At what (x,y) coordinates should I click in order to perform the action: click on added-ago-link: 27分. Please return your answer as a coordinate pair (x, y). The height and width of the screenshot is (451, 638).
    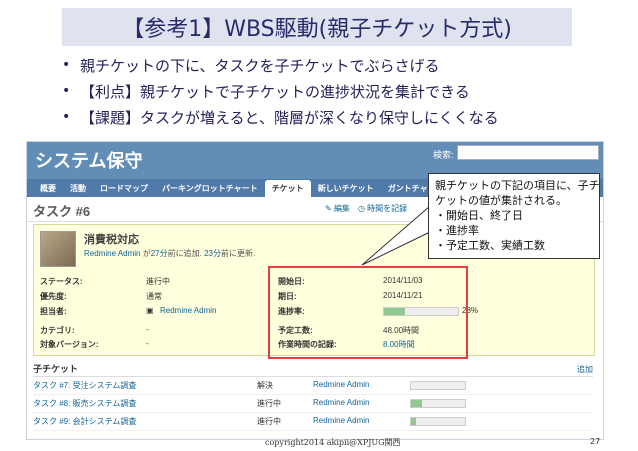
    Looking at the image, I should click on (159, 253).